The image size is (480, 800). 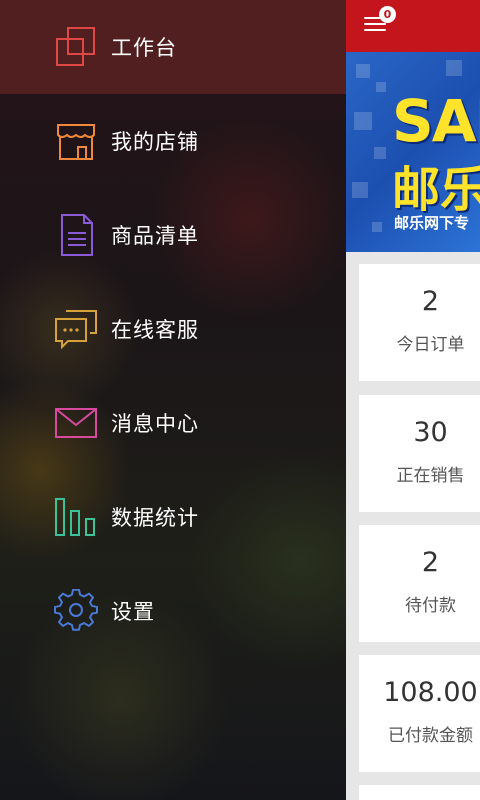 I want to click on stat-label: 今日订单, so click(x=430, y=345).